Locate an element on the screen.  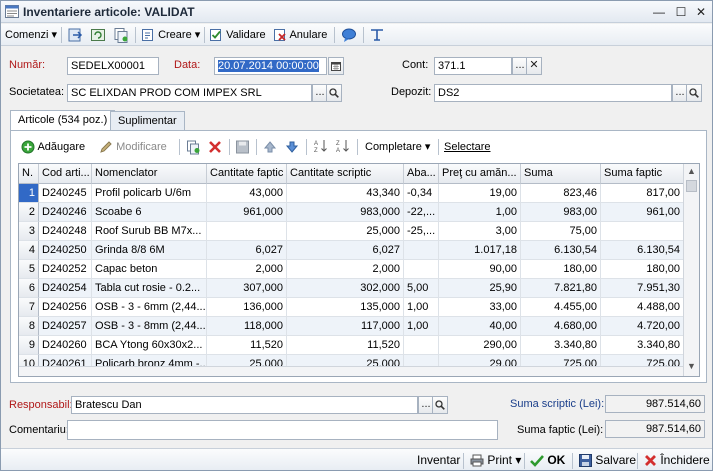
column-header-nomenclator: Nomenclator is located at coordinates (149, 174).